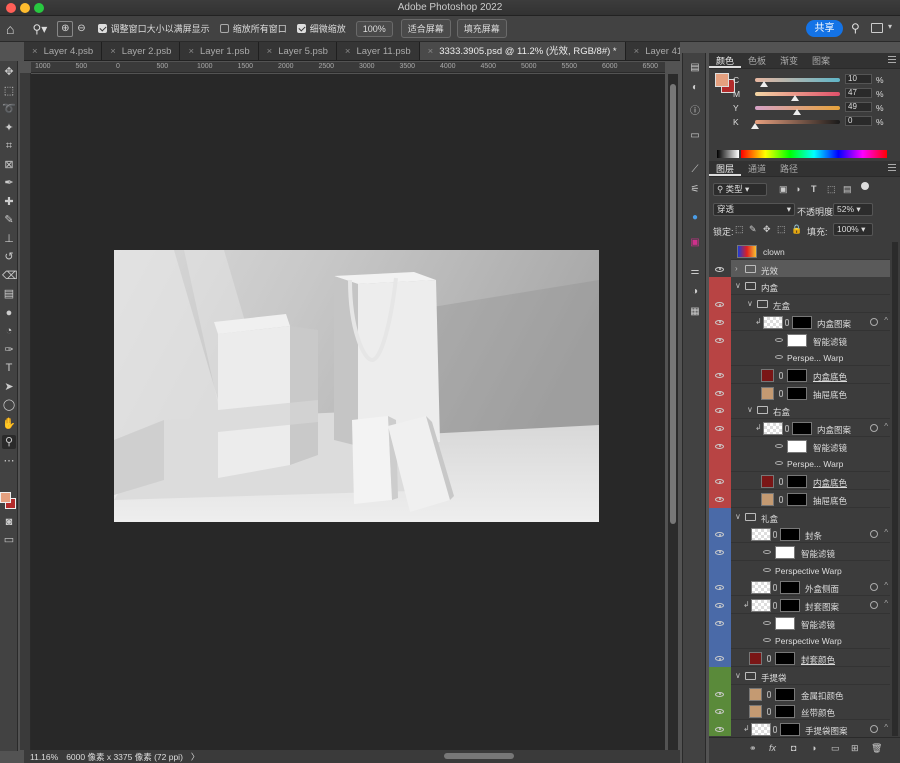 This screenshot has height=763, width=900. I want to click on quick-mask-icon: ◙, so click(9, 522).